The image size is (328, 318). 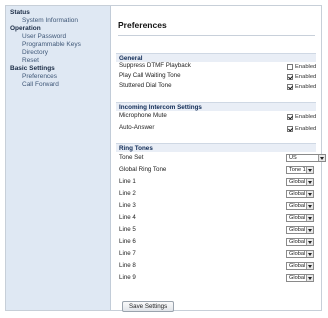 I want to click on row-label: Auto-Answer, so click(x=137, y=127).